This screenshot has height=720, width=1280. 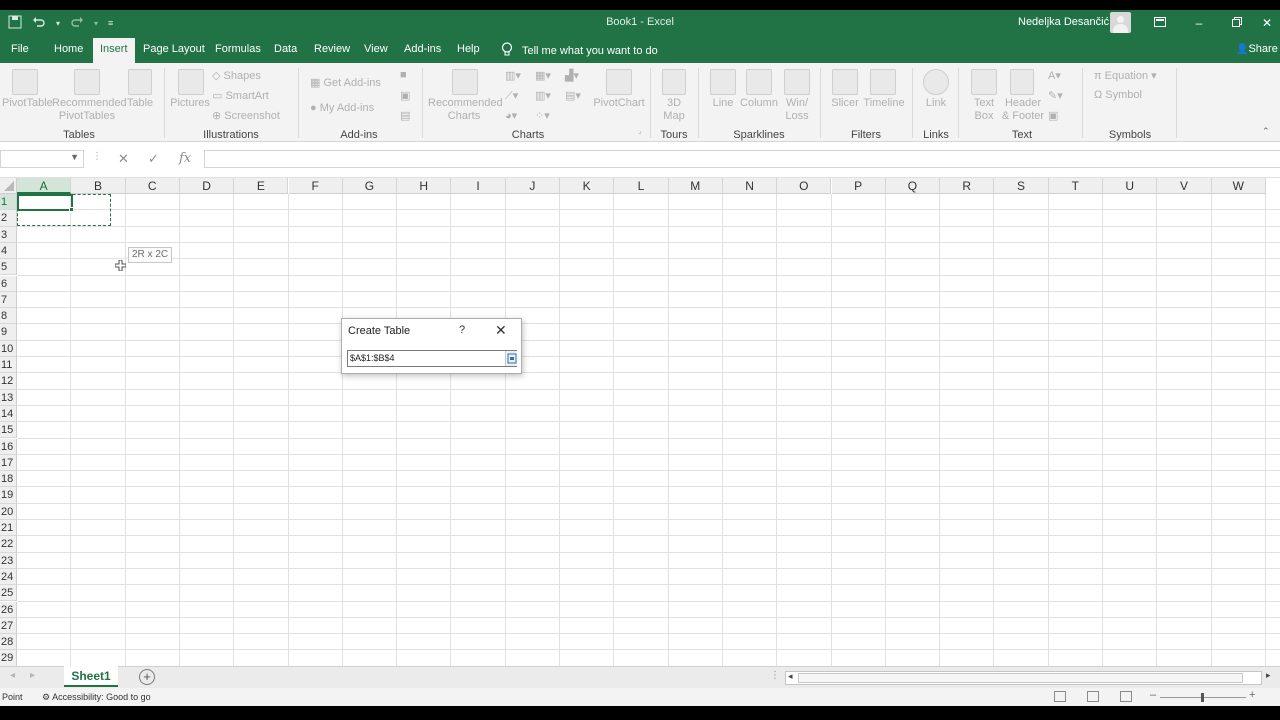 I want to click on row-header: 20, so click(x=8, y=511).